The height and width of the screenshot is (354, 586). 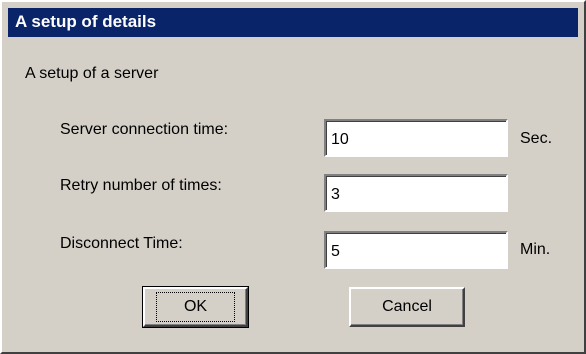 What do you see at coordinates (416, 138) in the screenshot?
I see `server-connection-time-input` at bounding box center [416, 138].